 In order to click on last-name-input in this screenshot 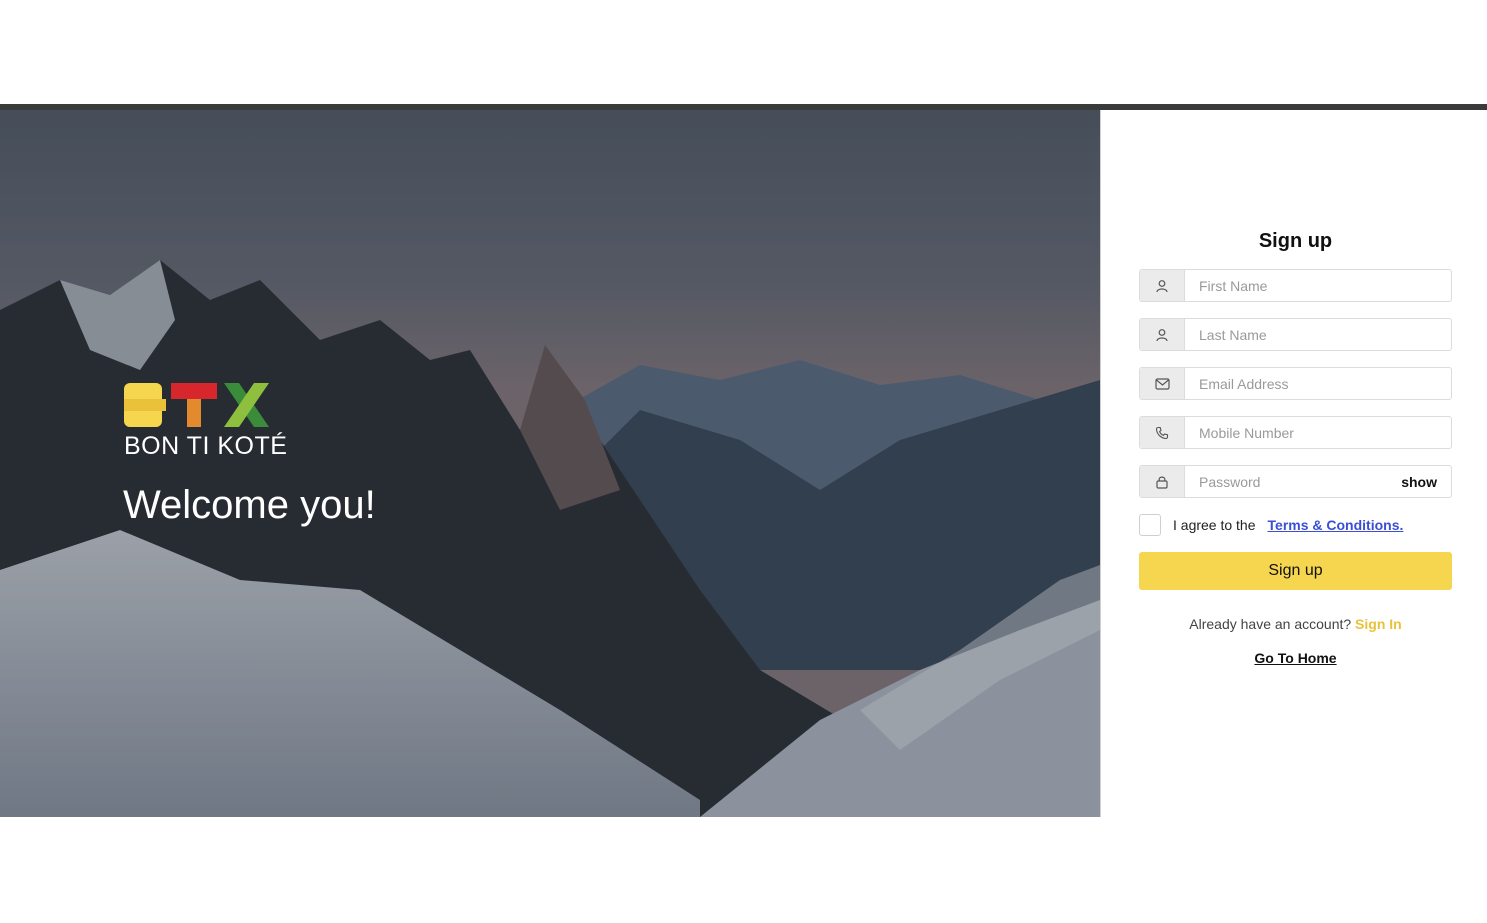, I will do `click(1318, 334)`.